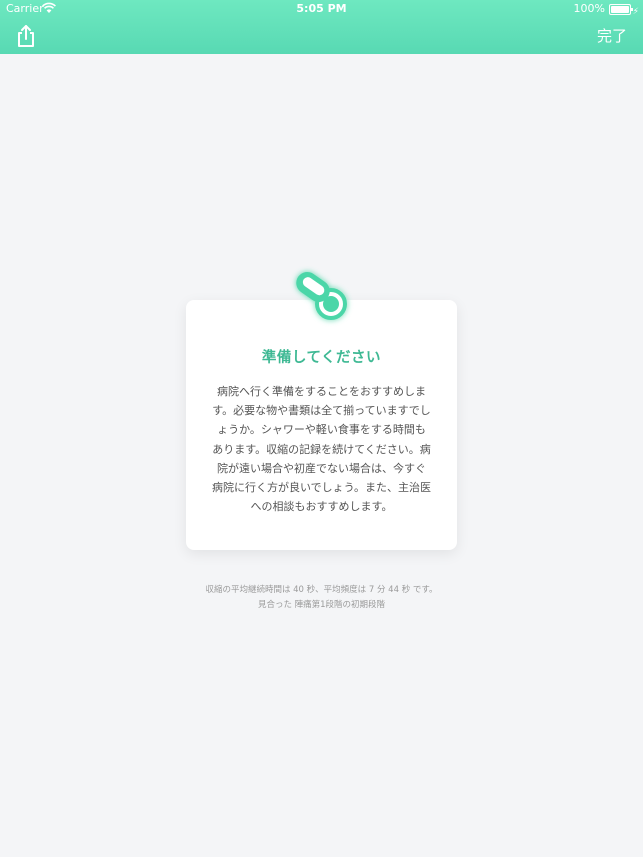  Describe the element at coordinates (321, 590) in the screenshot. I see `stats-line-average: 収縮の平均継続時間は 40 秒、平均頻度は 7 分 44 秒 です。` at that location.